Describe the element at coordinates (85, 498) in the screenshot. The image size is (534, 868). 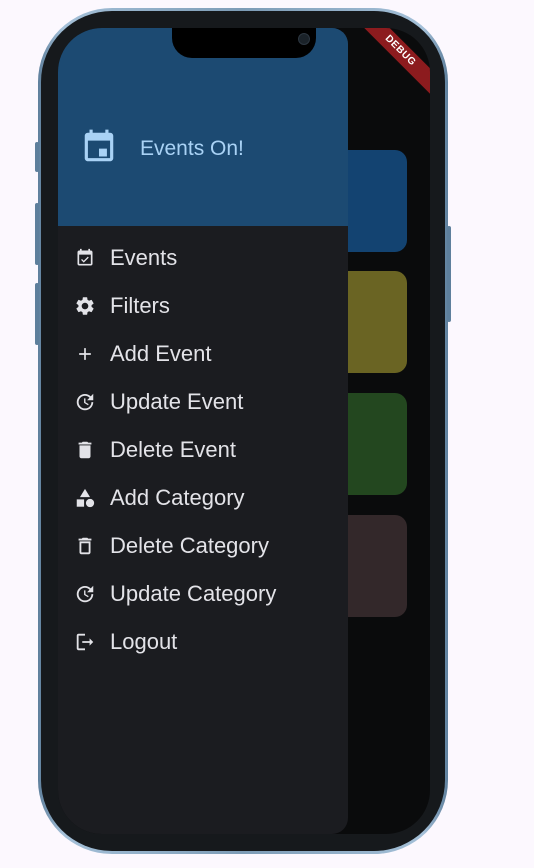
I see `category-icon` at that location.